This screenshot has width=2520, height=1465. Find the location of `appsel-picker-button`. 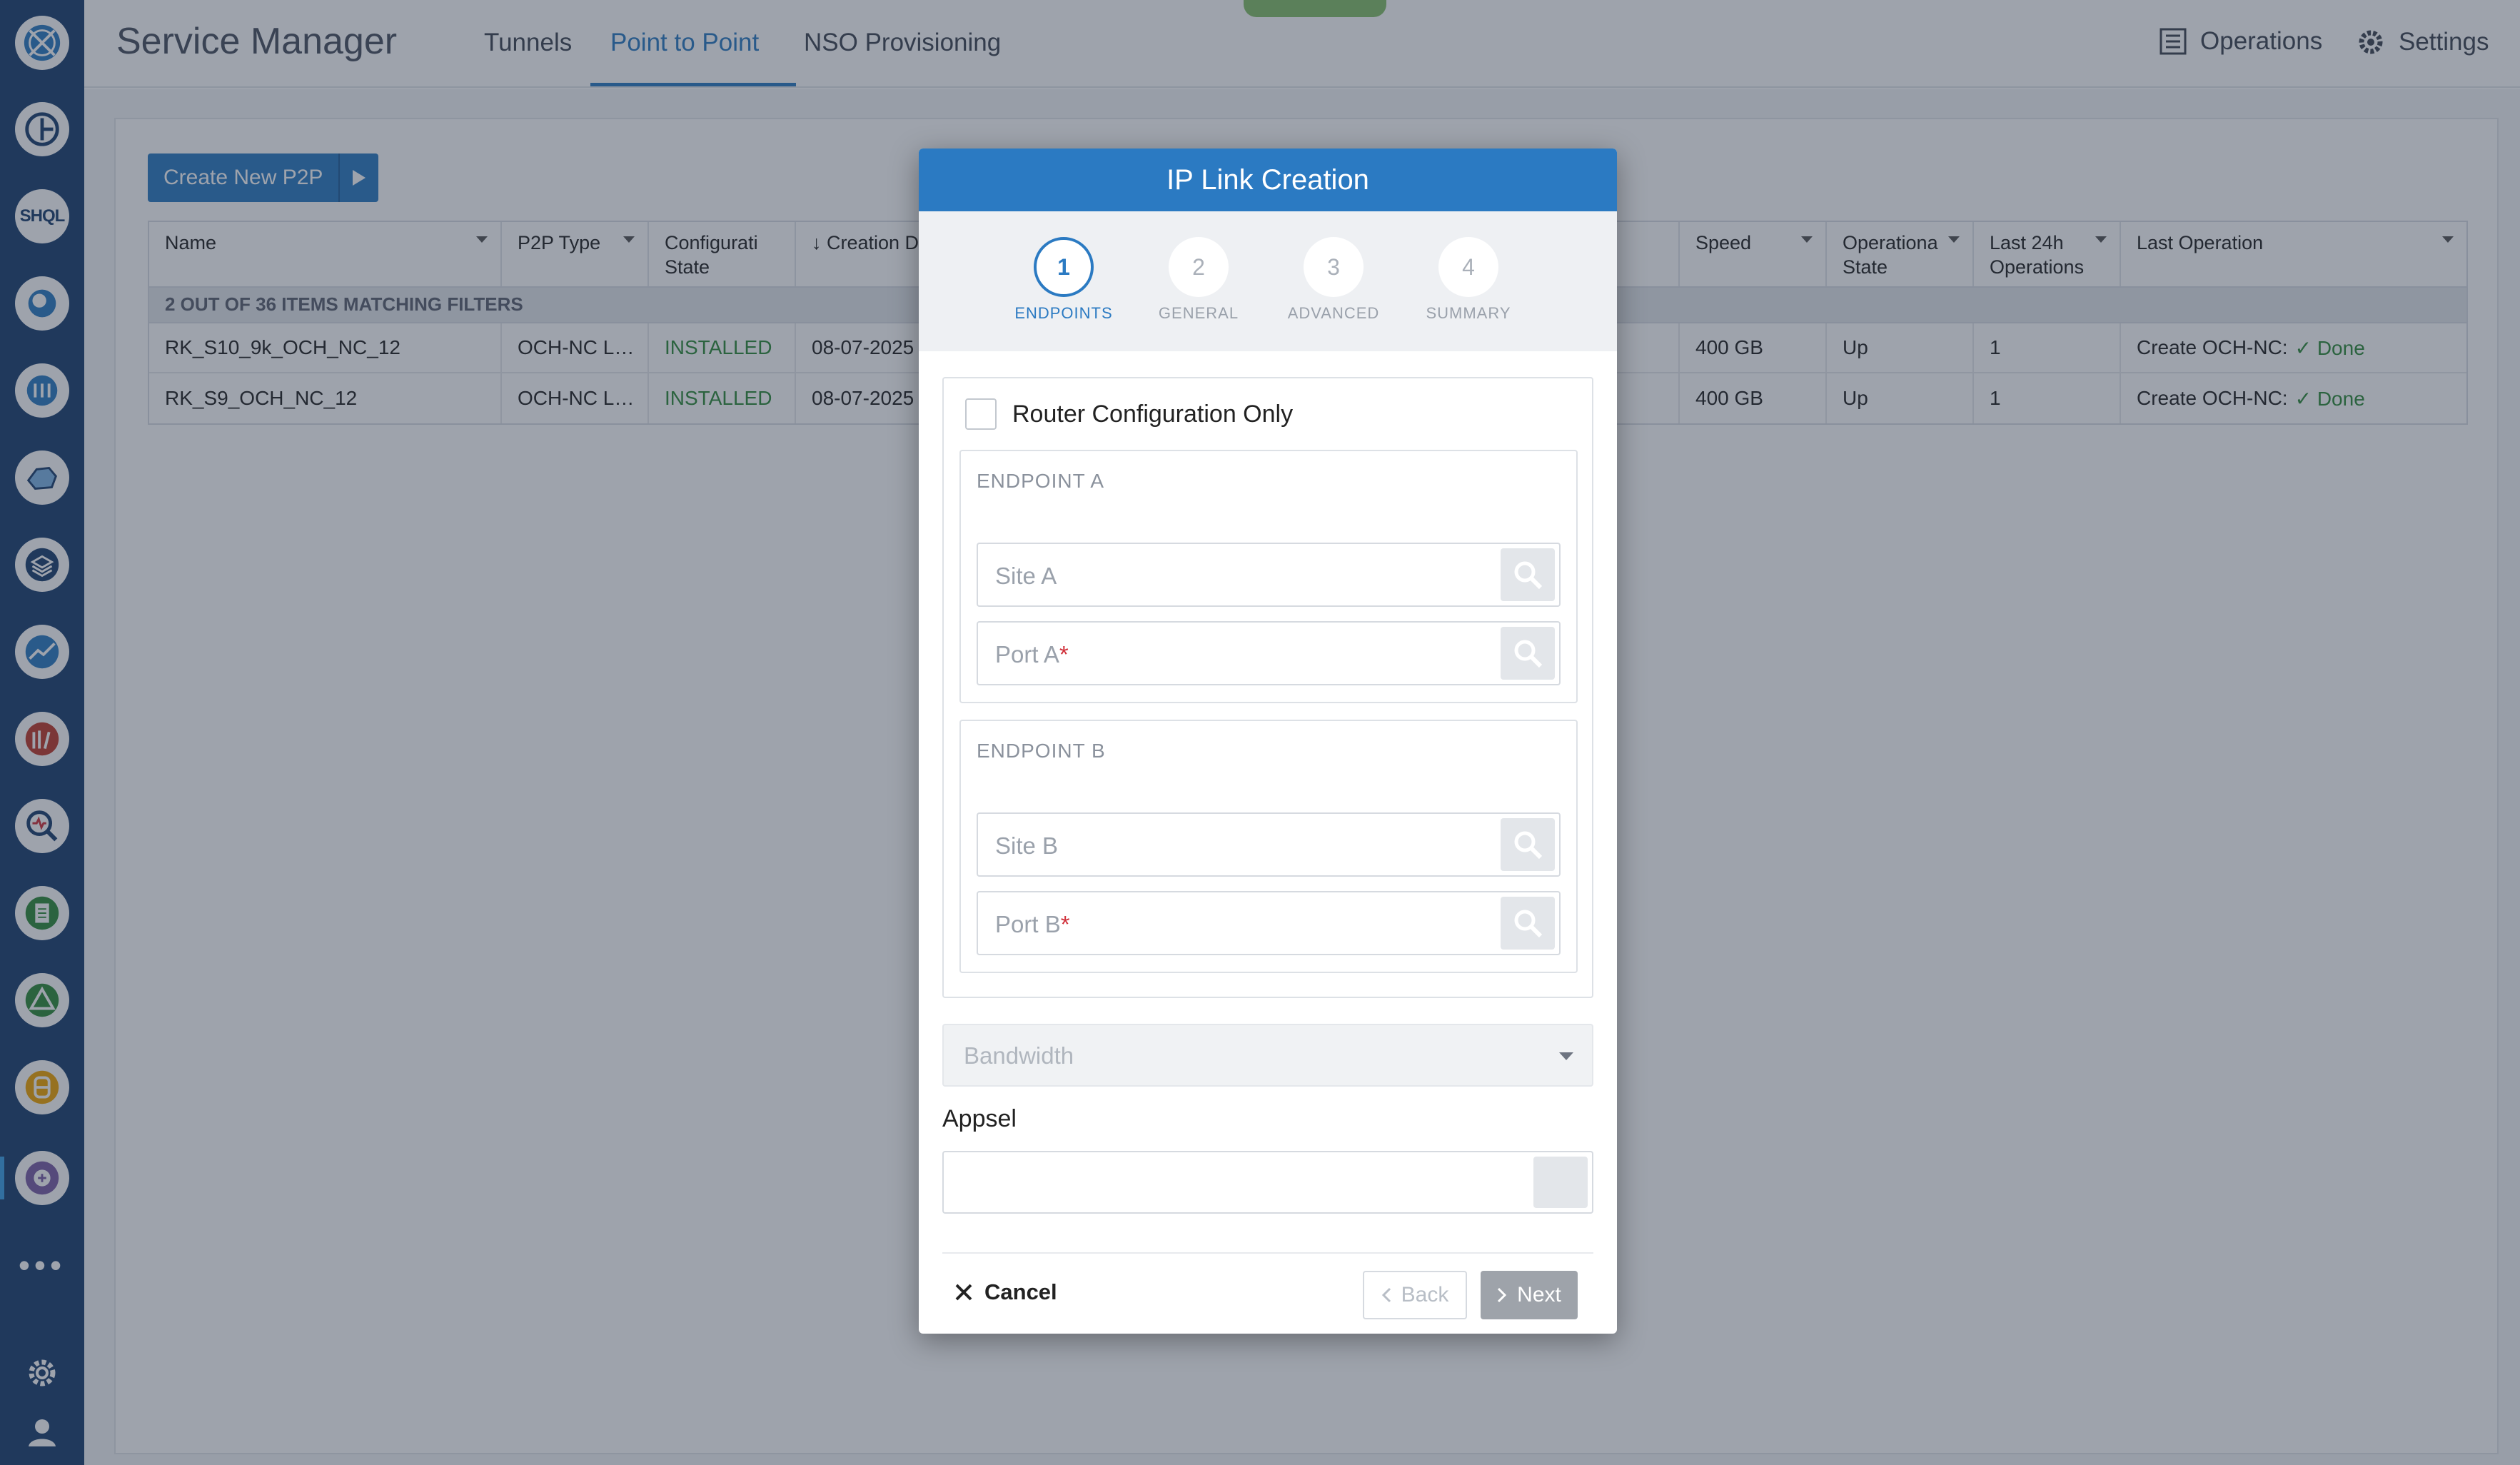

appsel-picker-button is located at coordinates (1560, 1182).